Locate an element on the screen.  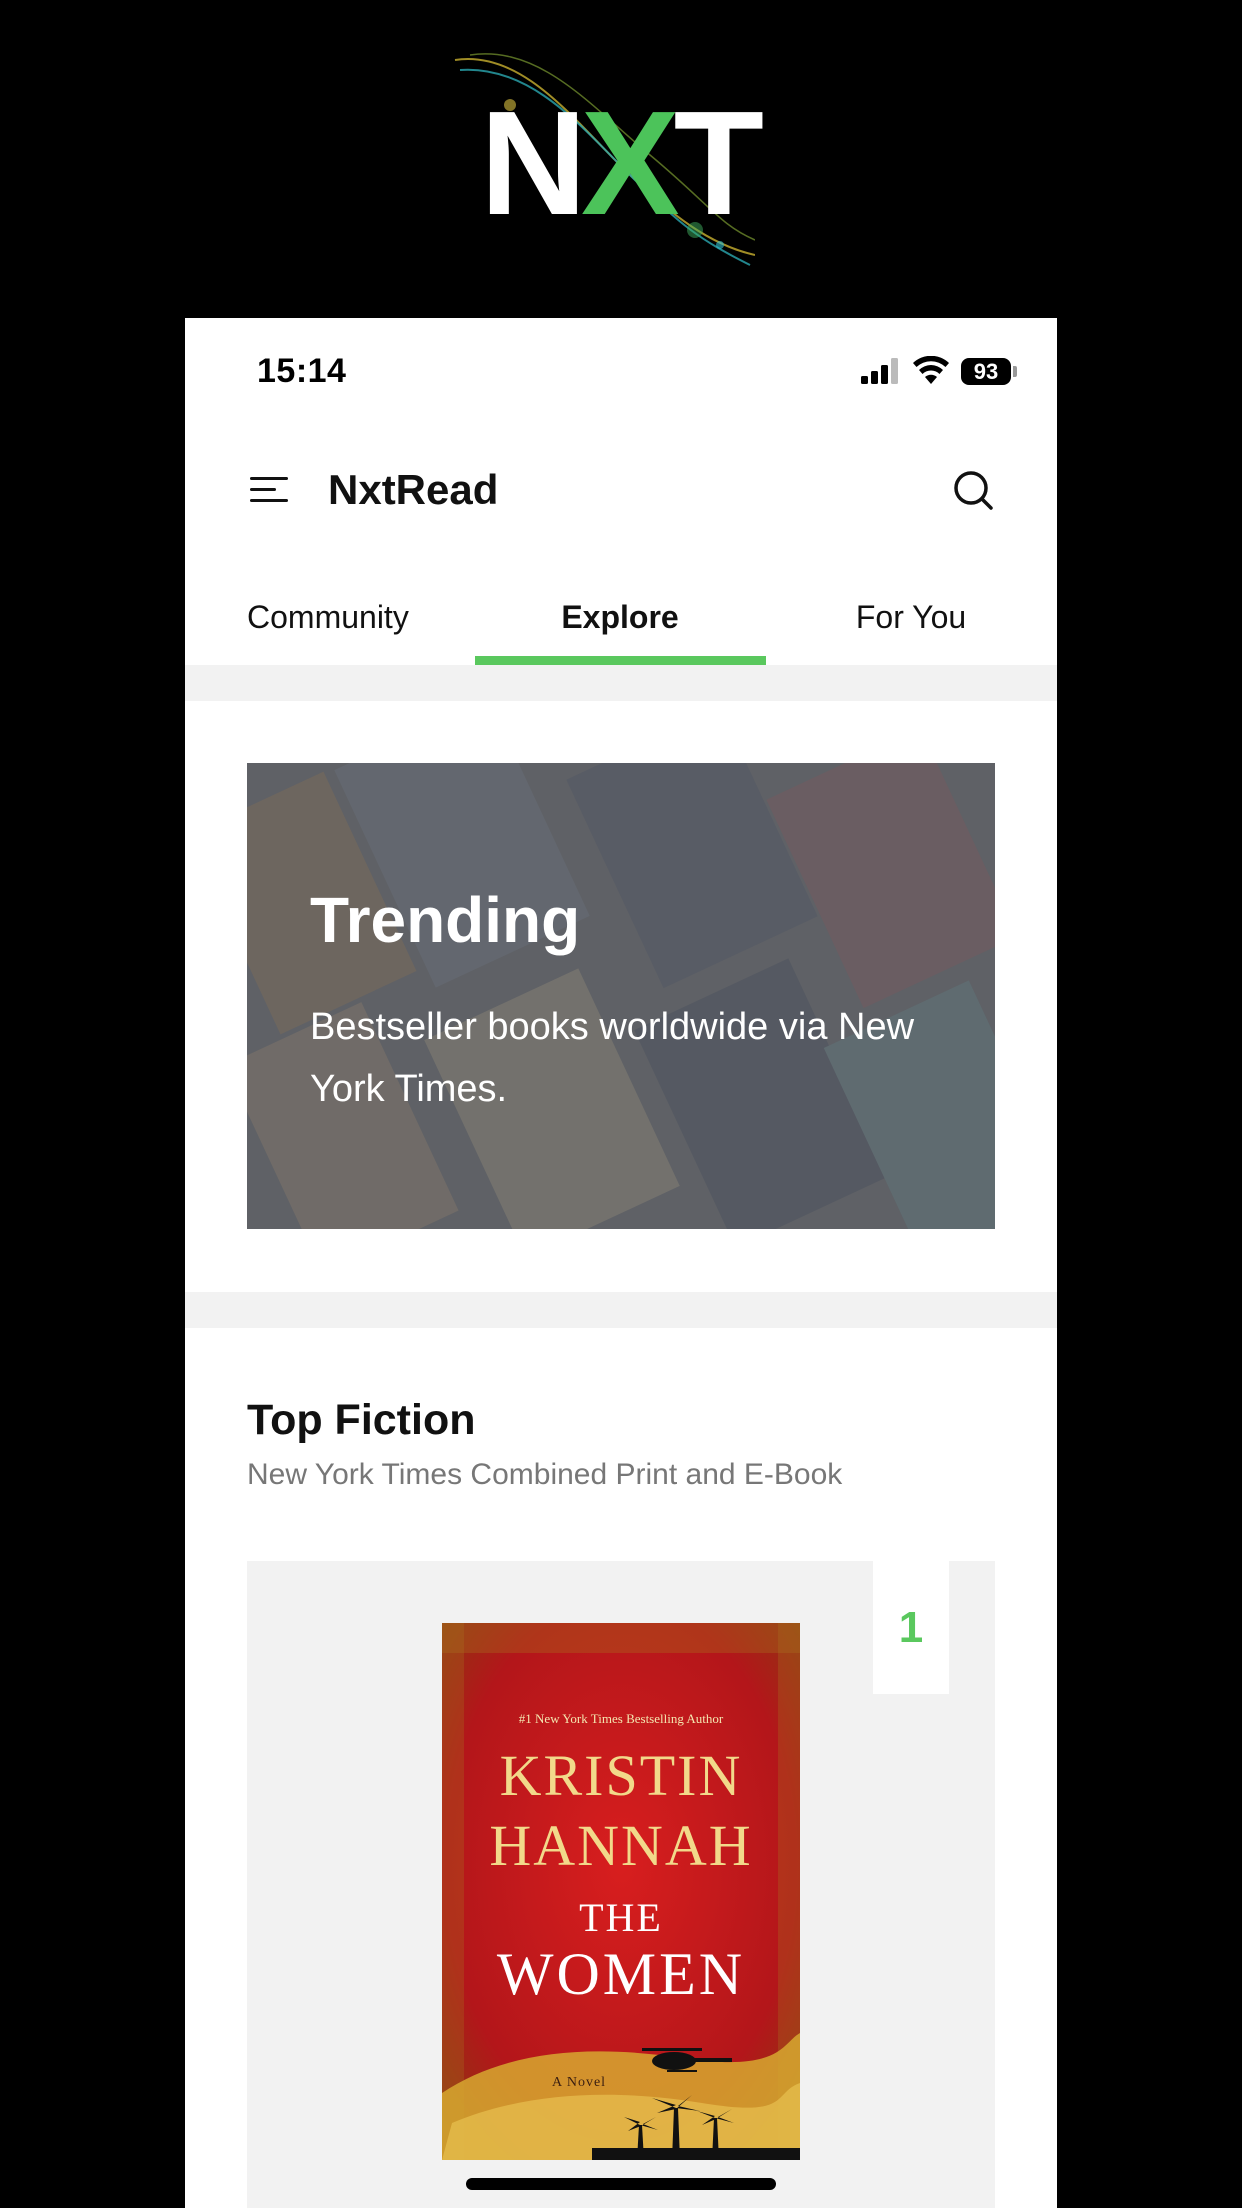
section-title: Top Fiction is located at coordinates (361, 1420).